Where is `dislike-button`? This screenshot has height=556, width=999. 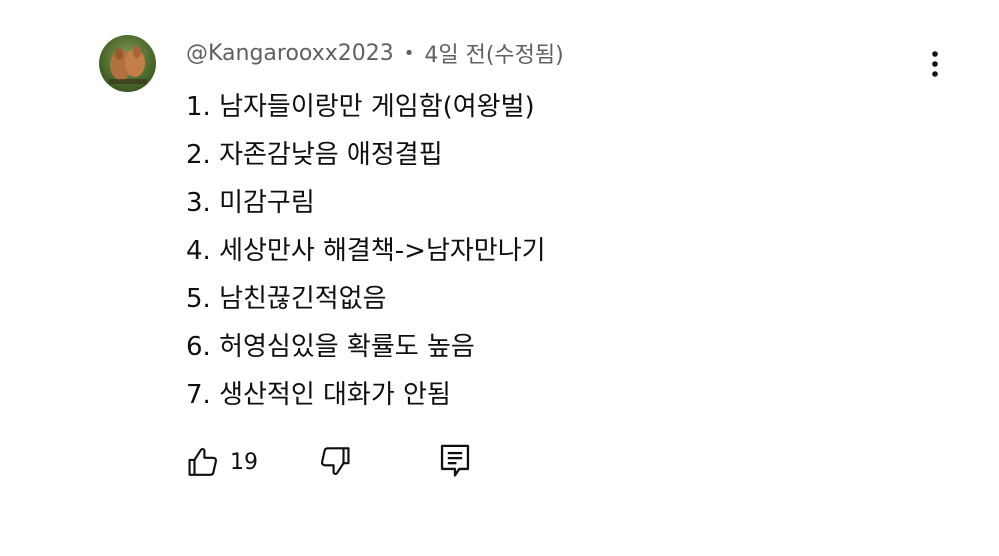
dislike-button is located at coordinates (335, 461).